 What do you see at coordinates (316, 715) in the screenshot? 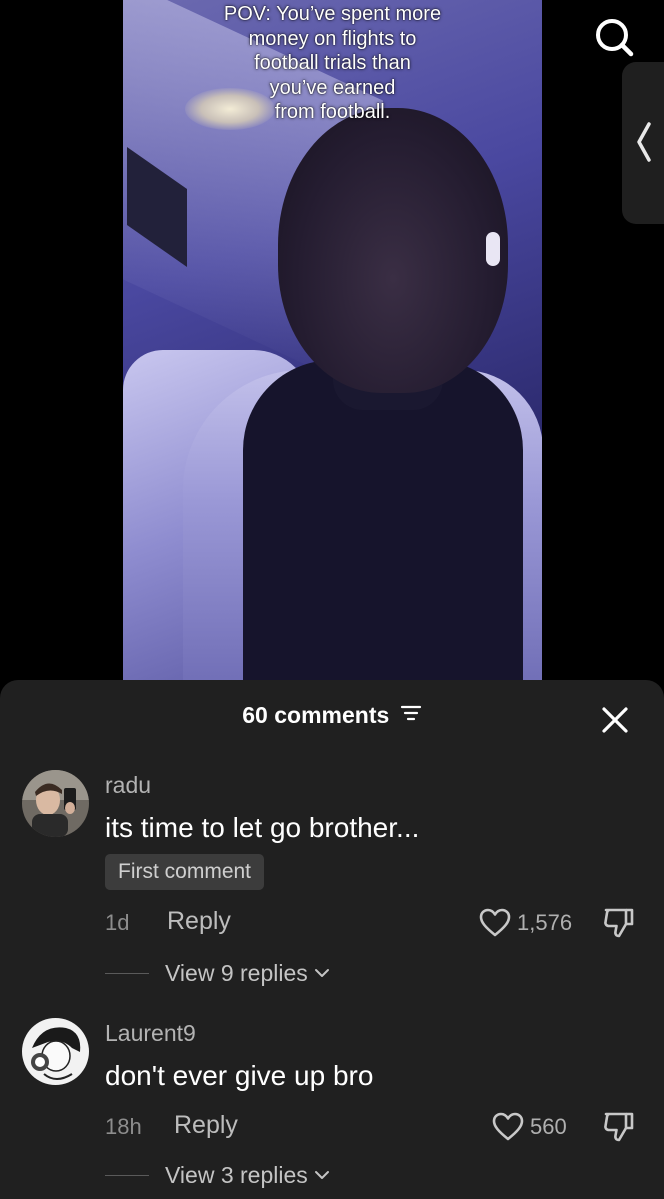
I see `comments-count: 60 comments` at bounding box center [316, 715].